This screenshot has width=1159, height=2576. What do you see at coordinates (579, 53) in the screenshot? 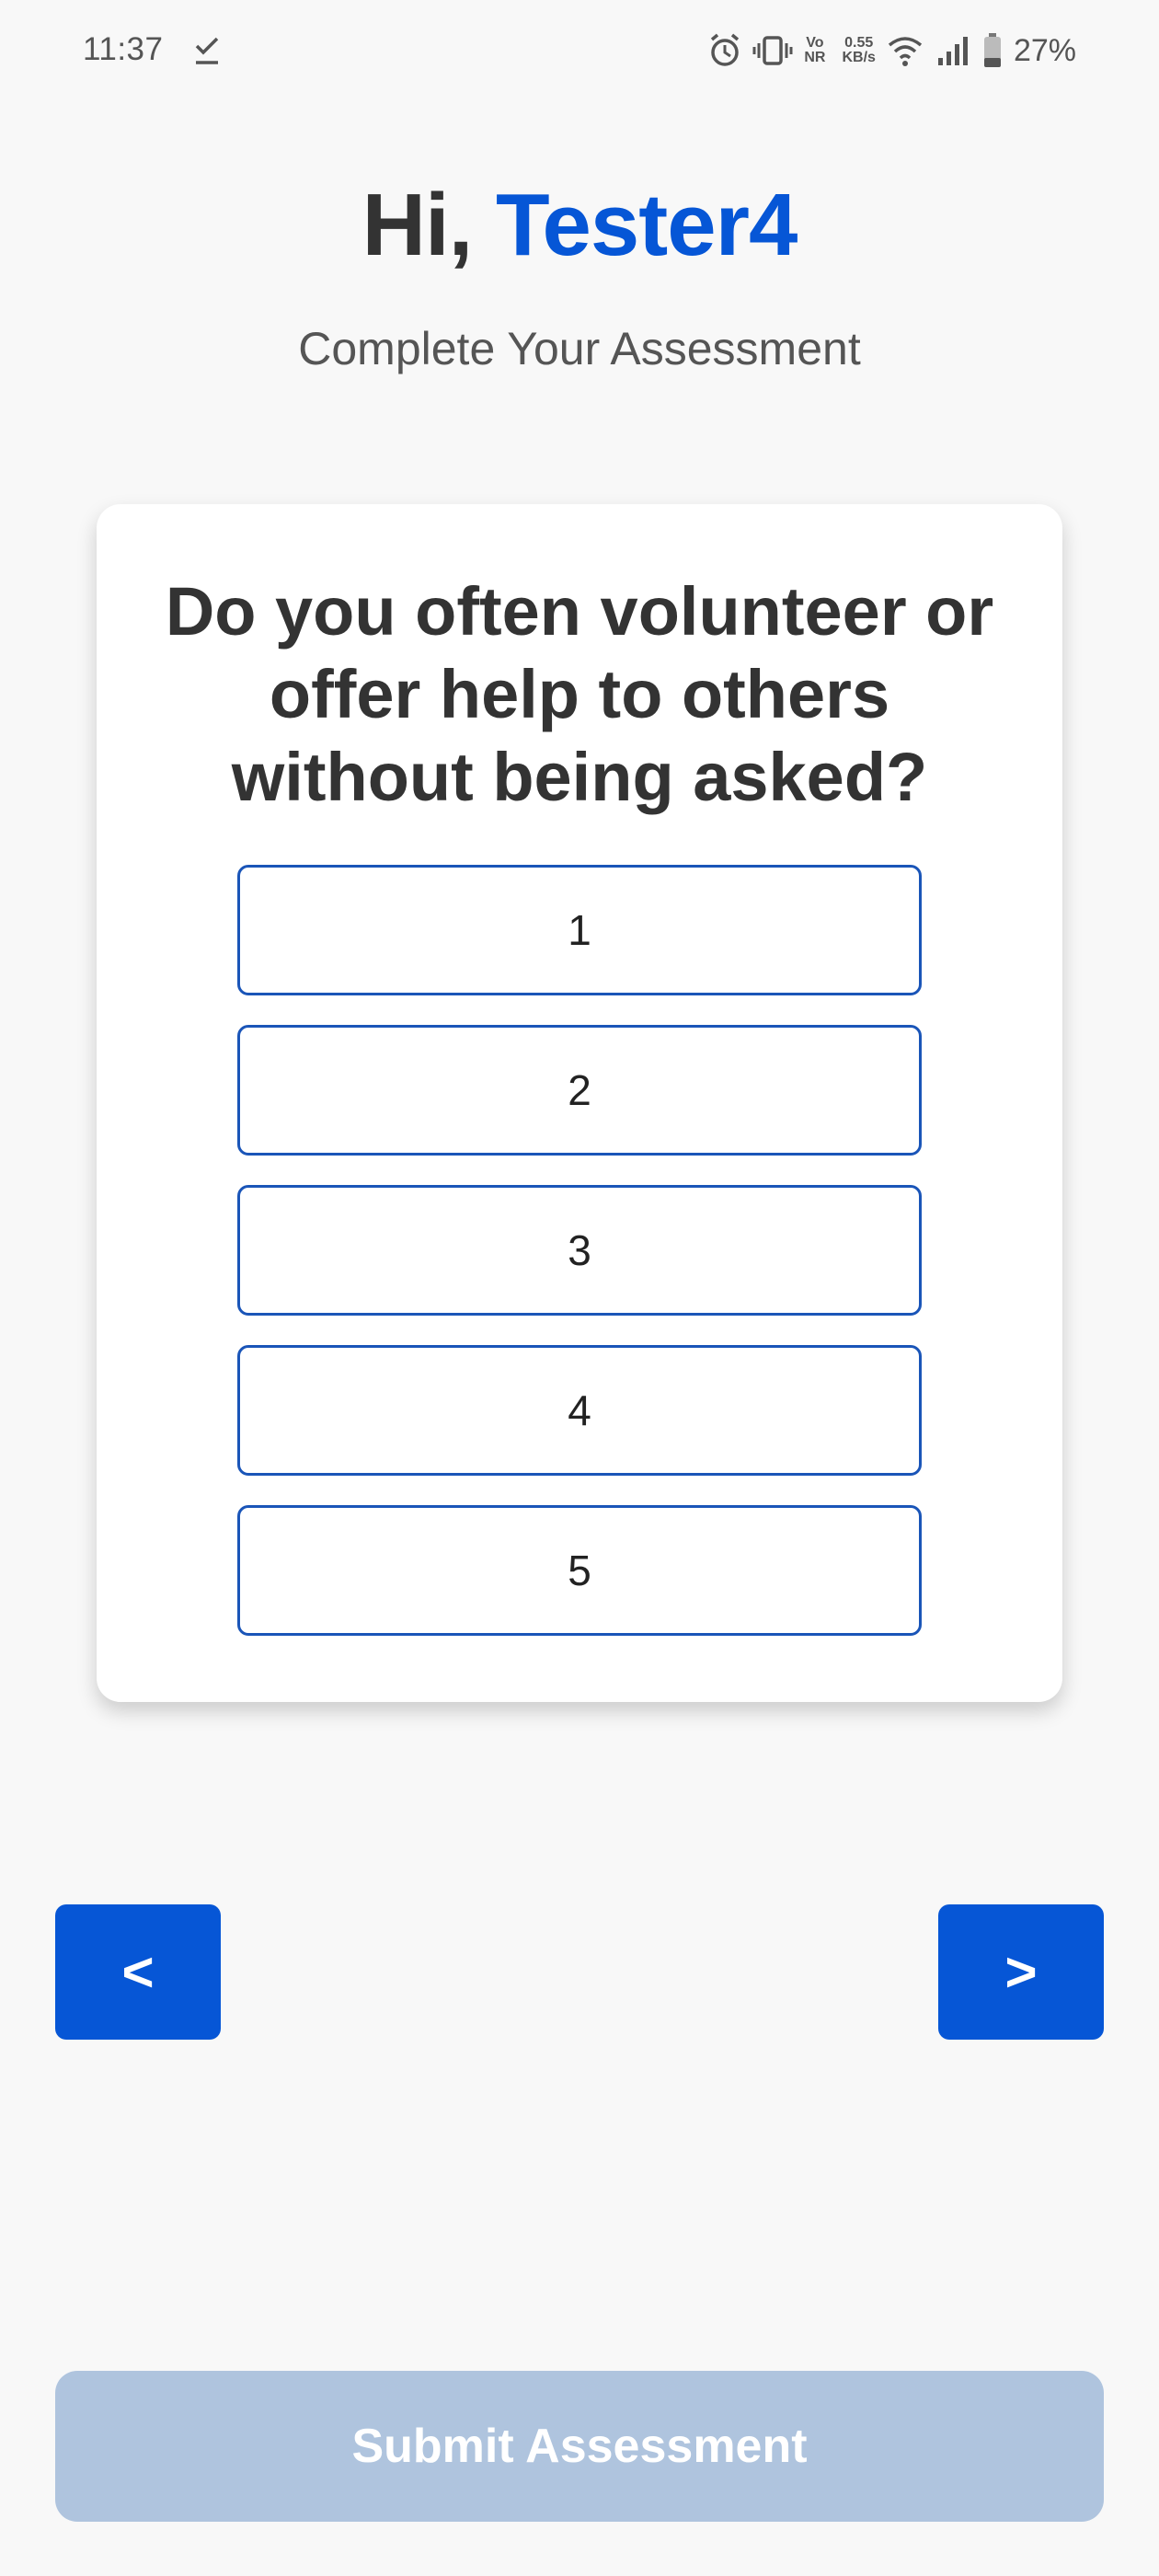
I see `status-bar: 11:37 Vo NR 0.55 KB/s 27%` at bounding box center [579, 53].